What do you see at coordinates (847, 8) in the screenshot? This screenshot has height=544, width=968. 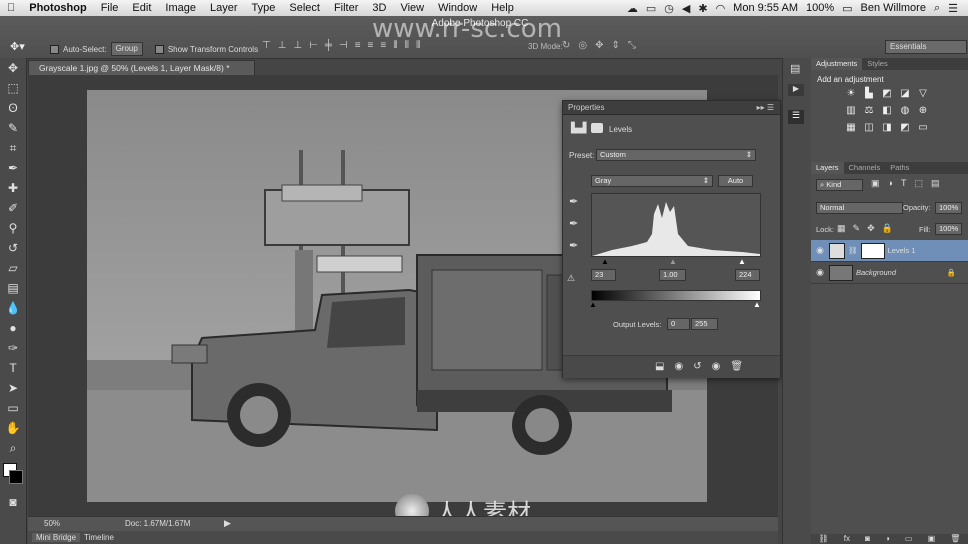 I see `battery-icon: ▭` at bounding box center [847, 8].